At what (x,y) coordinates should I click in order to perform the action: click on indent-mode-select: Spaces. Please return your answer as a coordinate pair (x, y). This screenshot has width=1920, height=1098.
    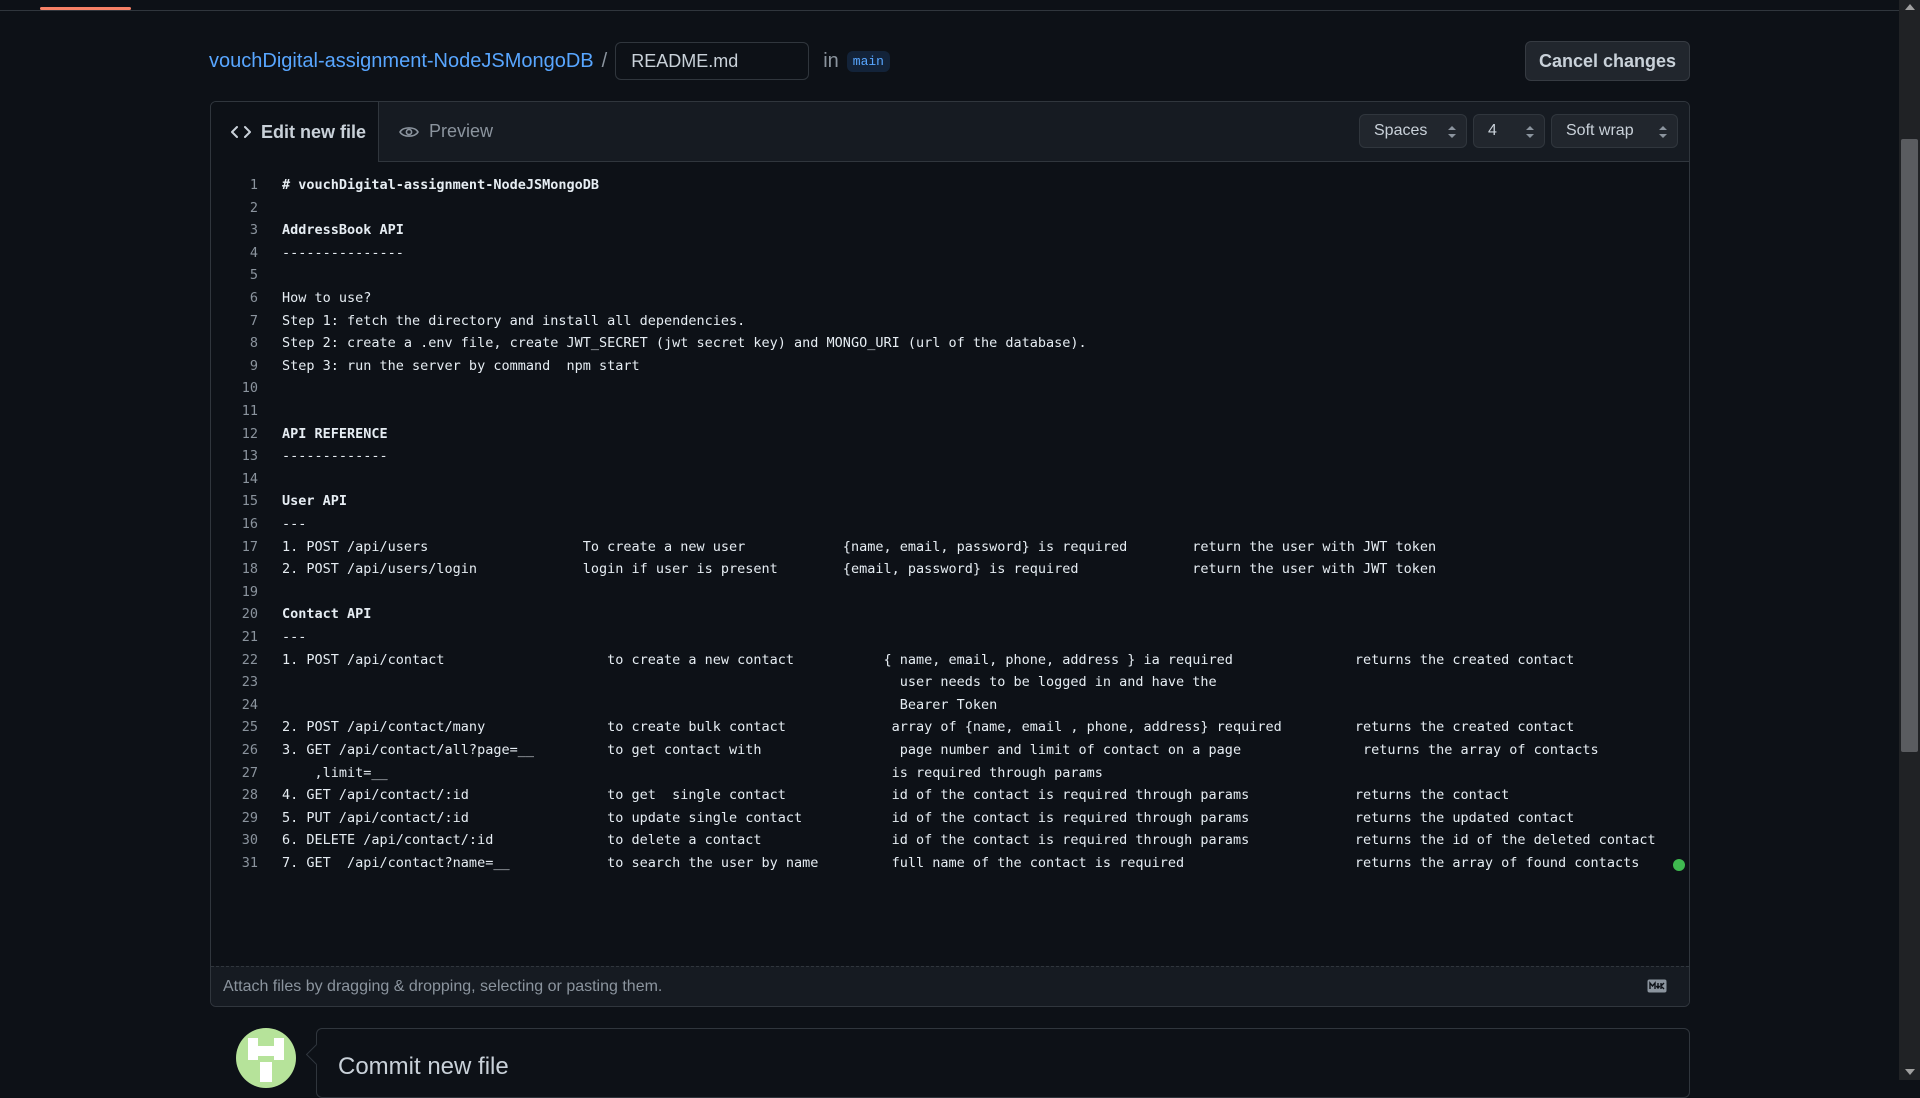
    Looking at the image, I should click on (1413, 131).